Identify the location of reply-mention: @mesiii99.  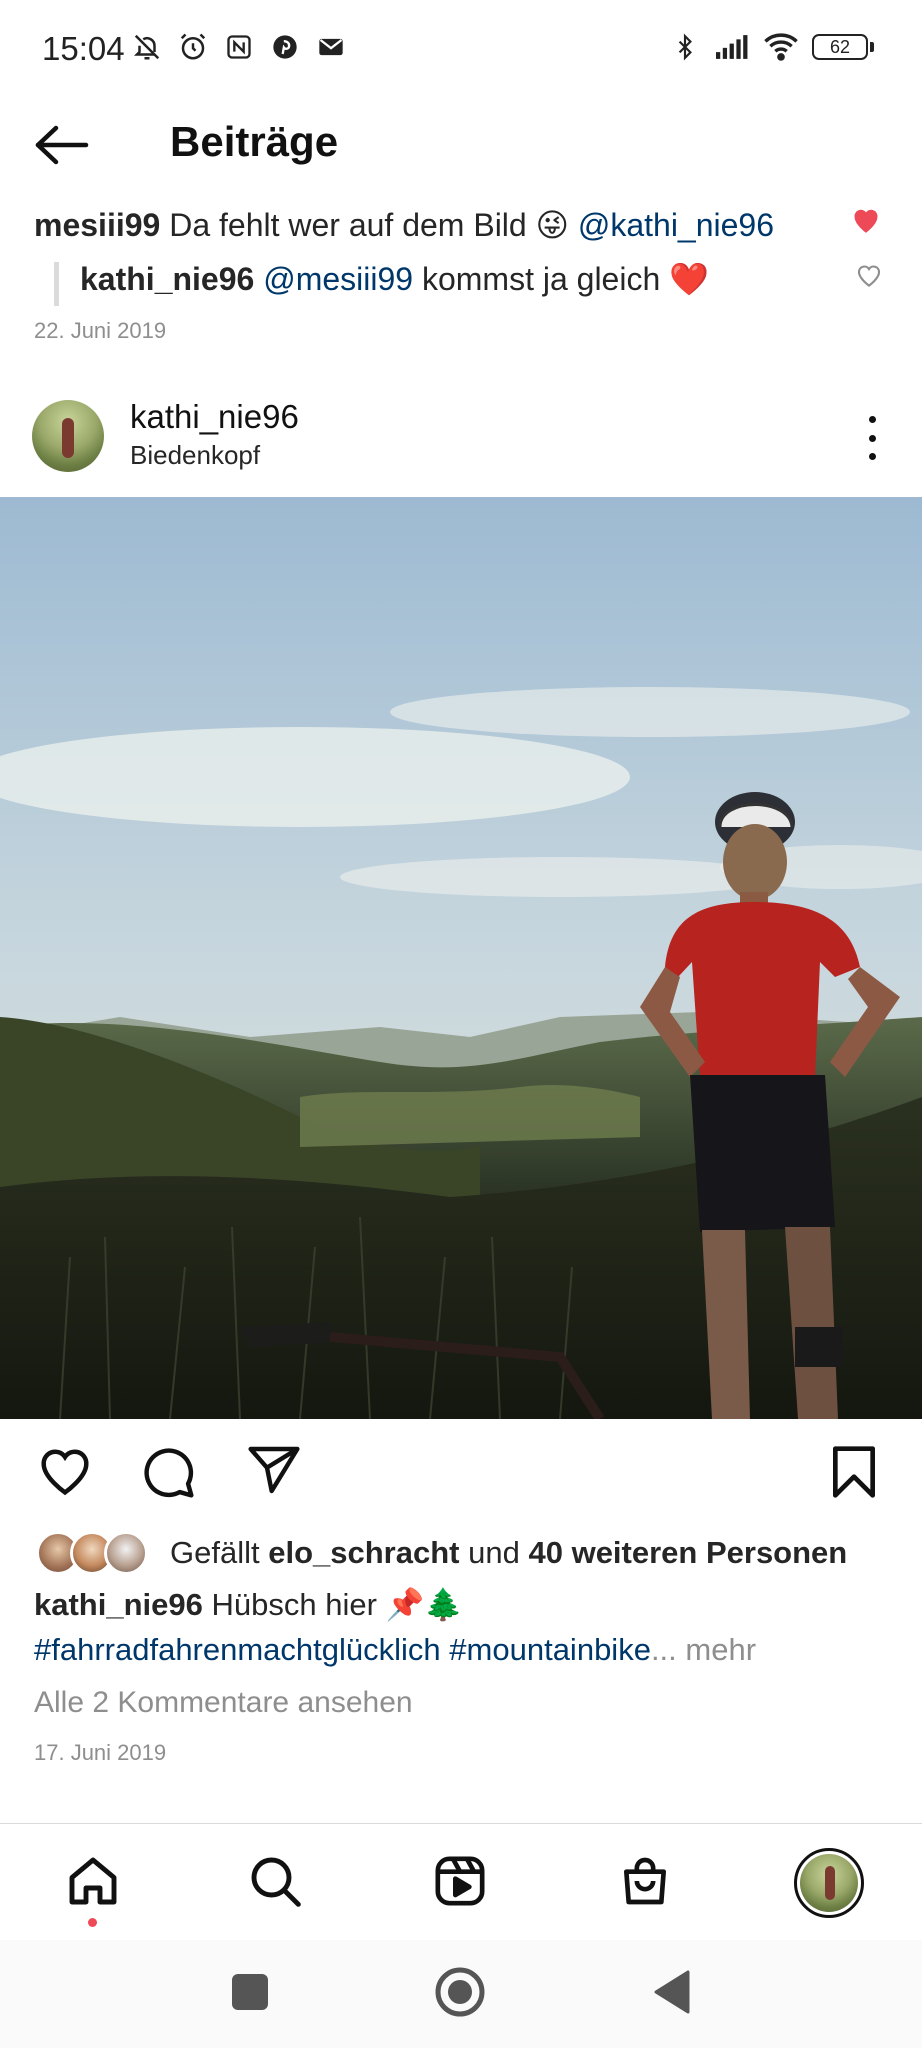
(338, 279).